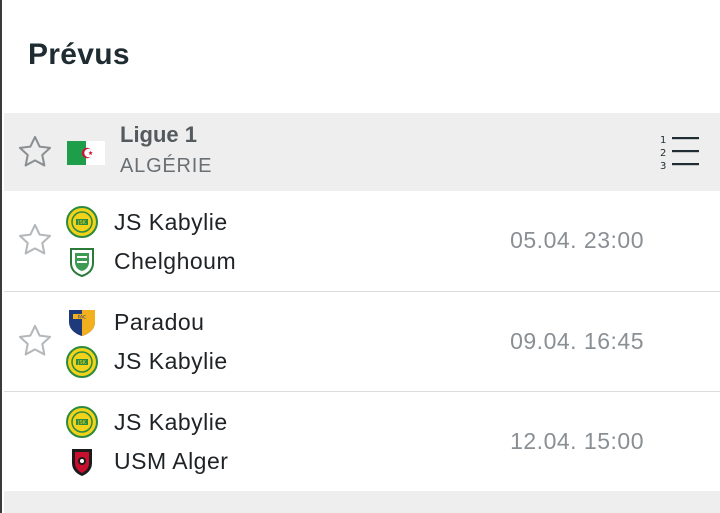 This screenshot has height=513, width=720. Describe the element at coordinates (82, 323) in the screenshot. I see `paradou-logo-icon: PAC` at that location.